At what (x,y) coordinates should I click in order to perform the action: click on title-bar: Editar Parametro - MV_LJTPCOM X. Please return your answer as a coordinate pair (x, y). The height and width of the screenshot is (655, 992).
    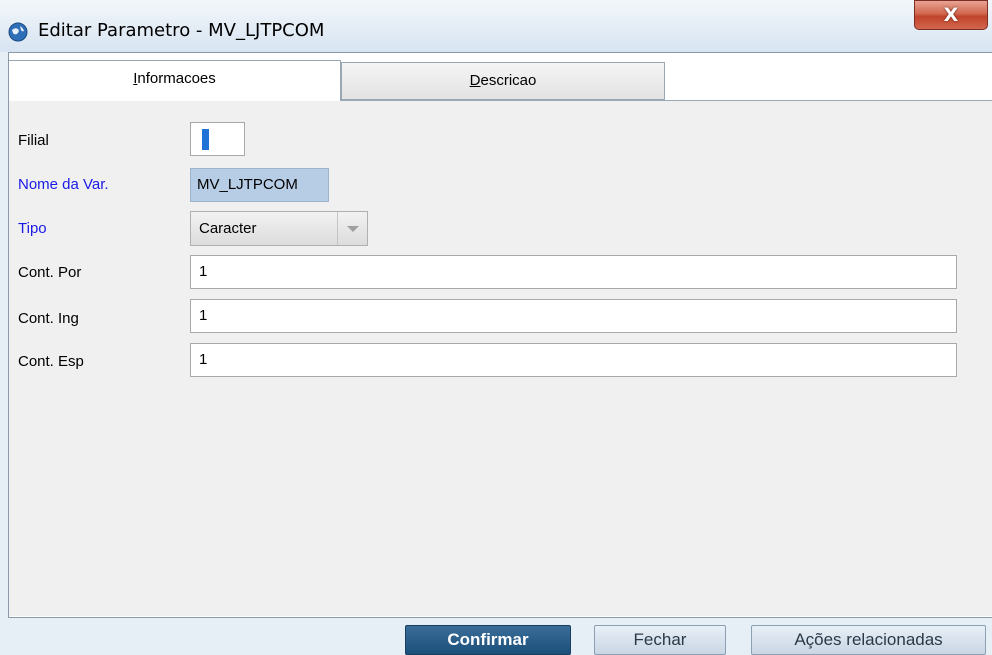
    Looking at the image, I should click on (496, 26).